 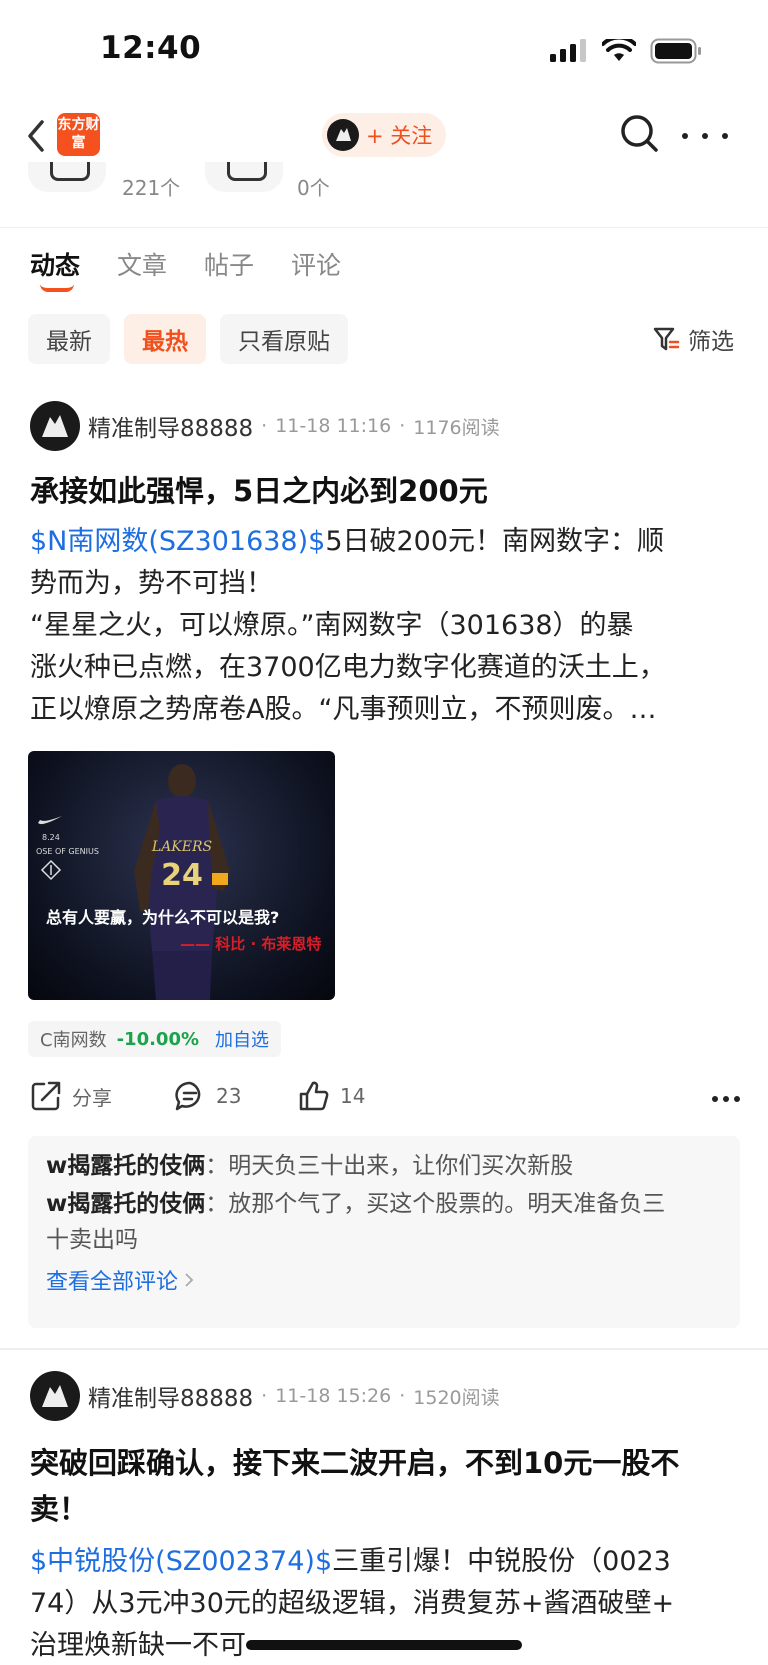 I want to click on stock-tag: C南网数 -10.00% 加自选, so click(x=155, y=1039).